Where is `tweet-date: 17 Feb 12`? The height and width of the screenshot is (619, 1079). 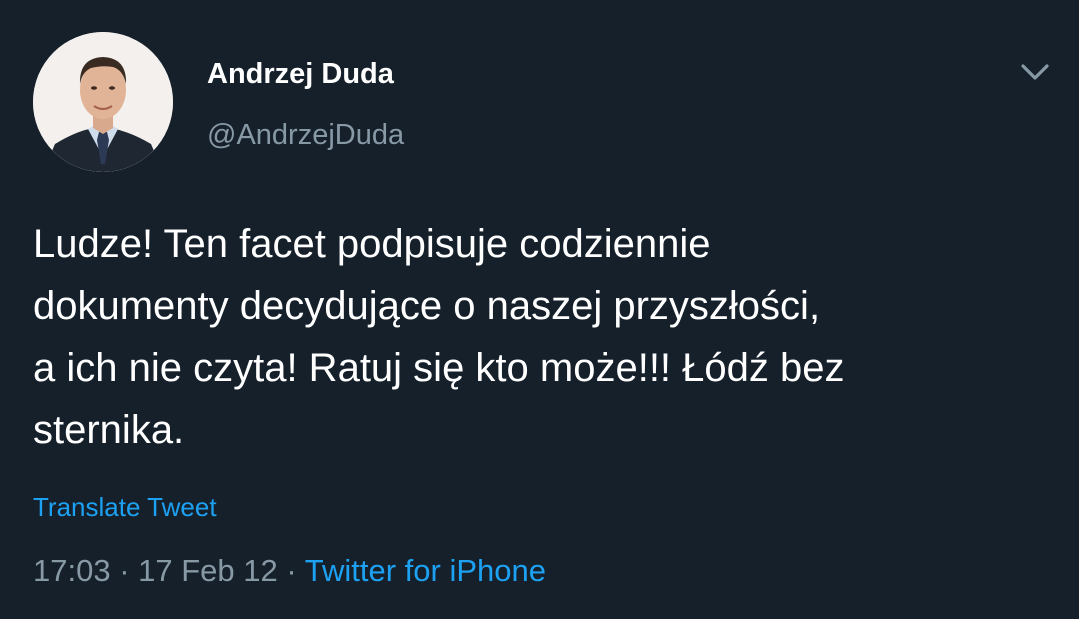 tweet-date: 17 Feb 12 is located at coordinates (208, 570).